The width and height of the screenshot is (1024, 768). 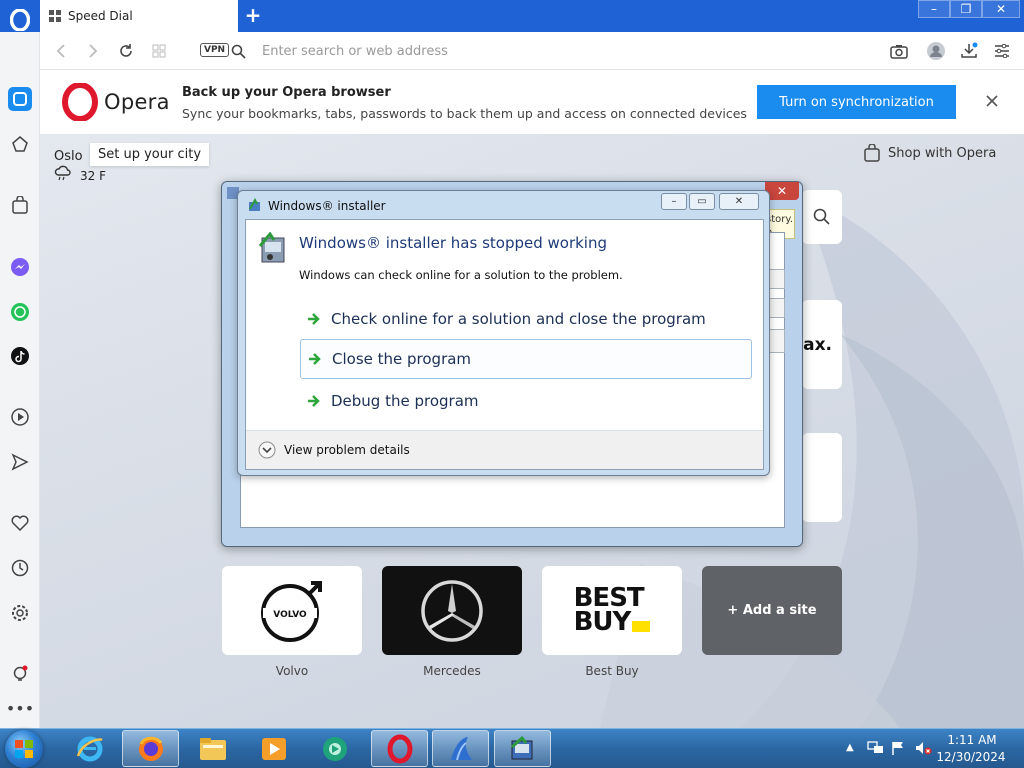 I want to click on best-buy-logo: BEST BUY, so click(x=612, y=611).